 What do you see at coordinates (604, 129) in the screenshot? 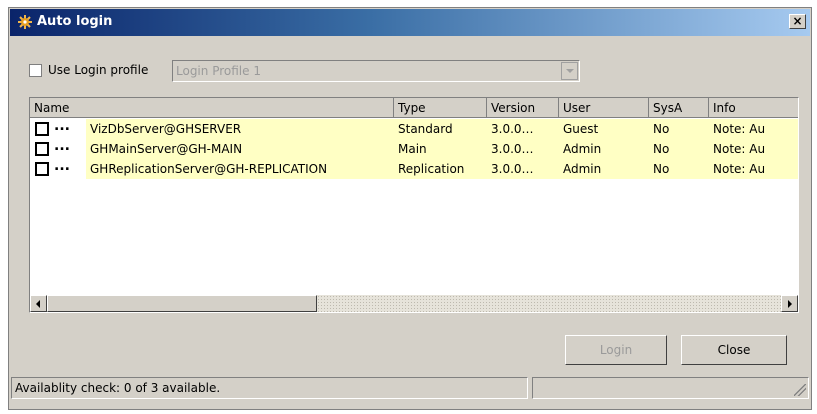
I see `cell-user: Guest` at bounding box center [604, 129].